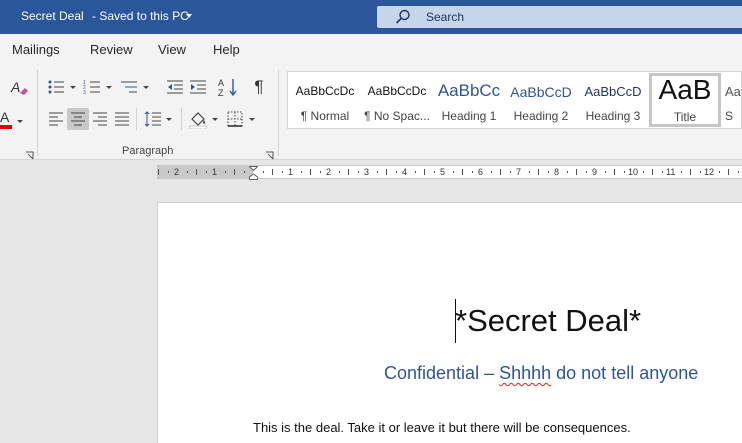 This screenshot has width=742, height=443. What do you see at coordinates (519, 172) in the screenshot?
I see `ruler-number: 7` at bounding box center [519, 172].